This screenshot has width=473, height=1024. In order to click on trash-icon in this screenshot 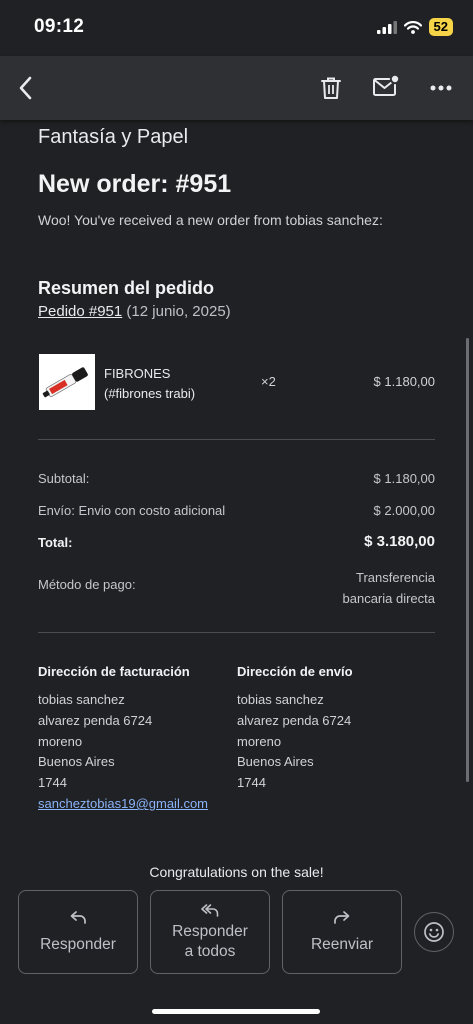, I will do `click(331, 88)`.